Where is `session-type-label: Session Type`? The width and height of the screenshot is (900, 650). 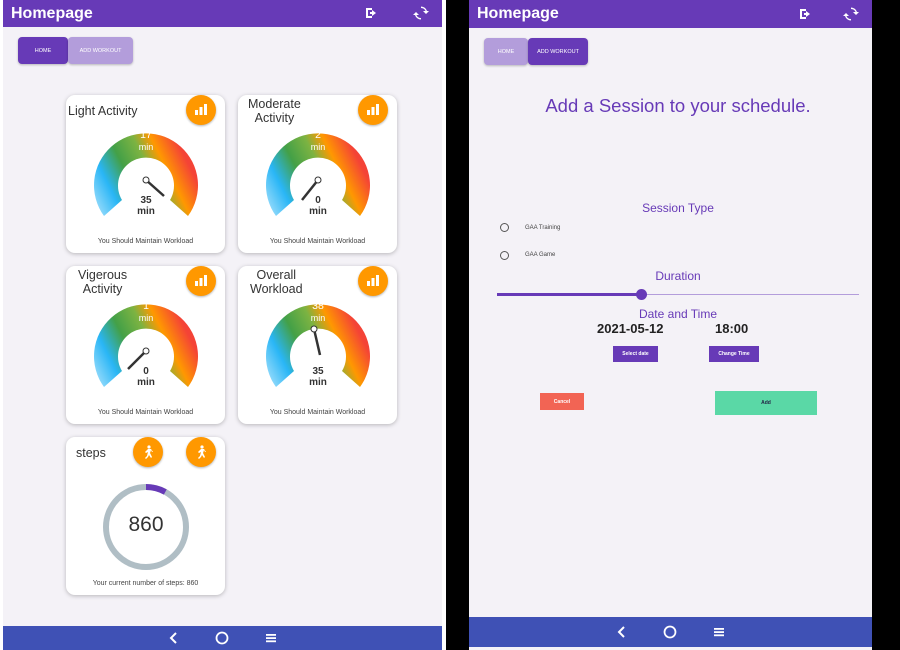 session-type-label: Session Type is located at coordinates (678, 208).